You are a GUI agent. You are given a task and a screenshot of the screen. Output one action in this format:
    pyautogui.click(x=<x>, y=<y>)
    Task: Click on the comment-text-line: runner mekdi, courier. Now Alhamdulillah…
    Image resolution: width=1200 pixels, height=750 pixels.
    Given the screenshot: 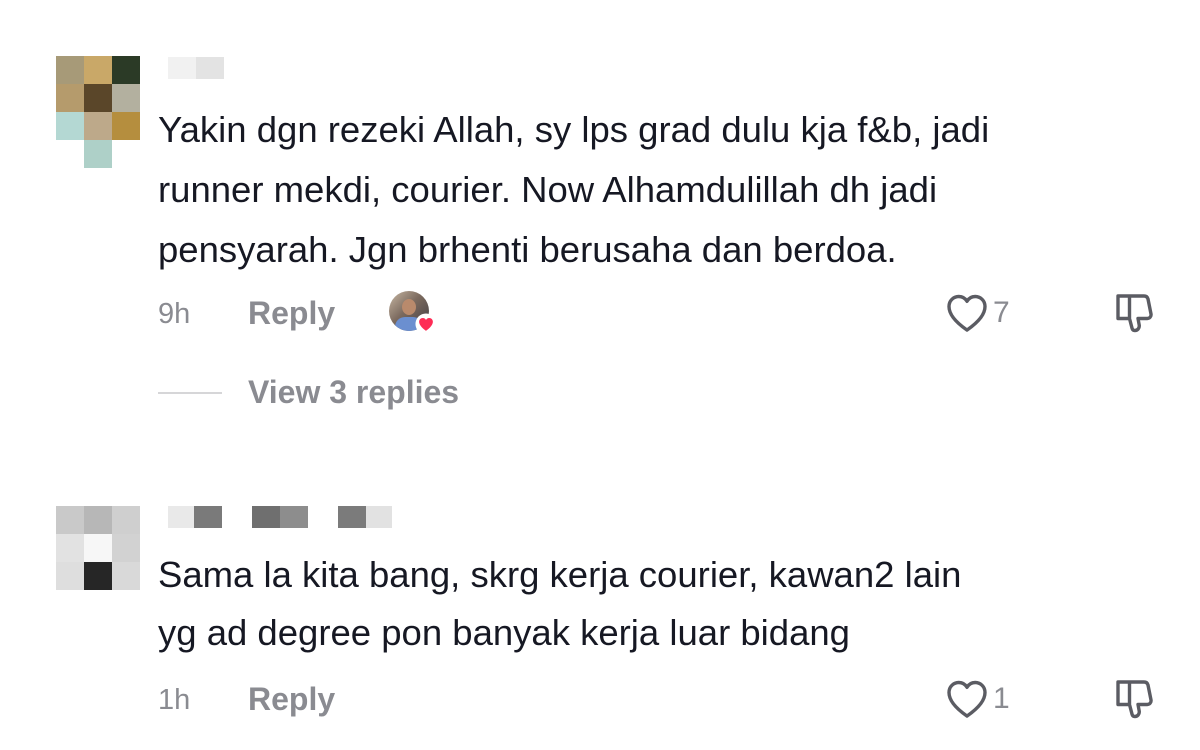 What is the action you would take?
    pyautogui.click(x=548, y=189)
    